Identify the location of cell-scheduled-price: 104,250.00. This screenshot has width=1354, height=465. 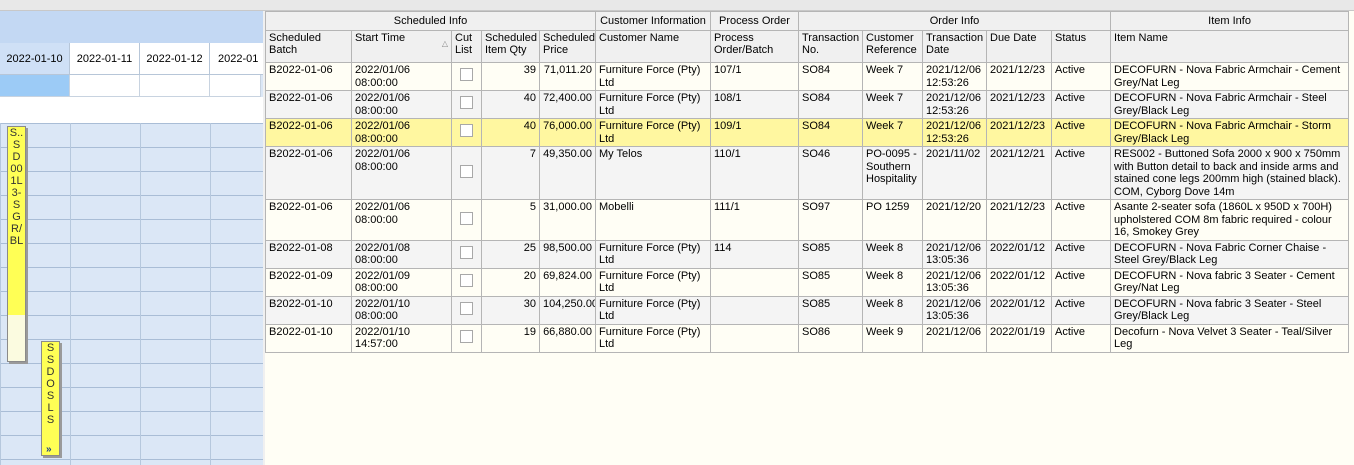
(567, 310).